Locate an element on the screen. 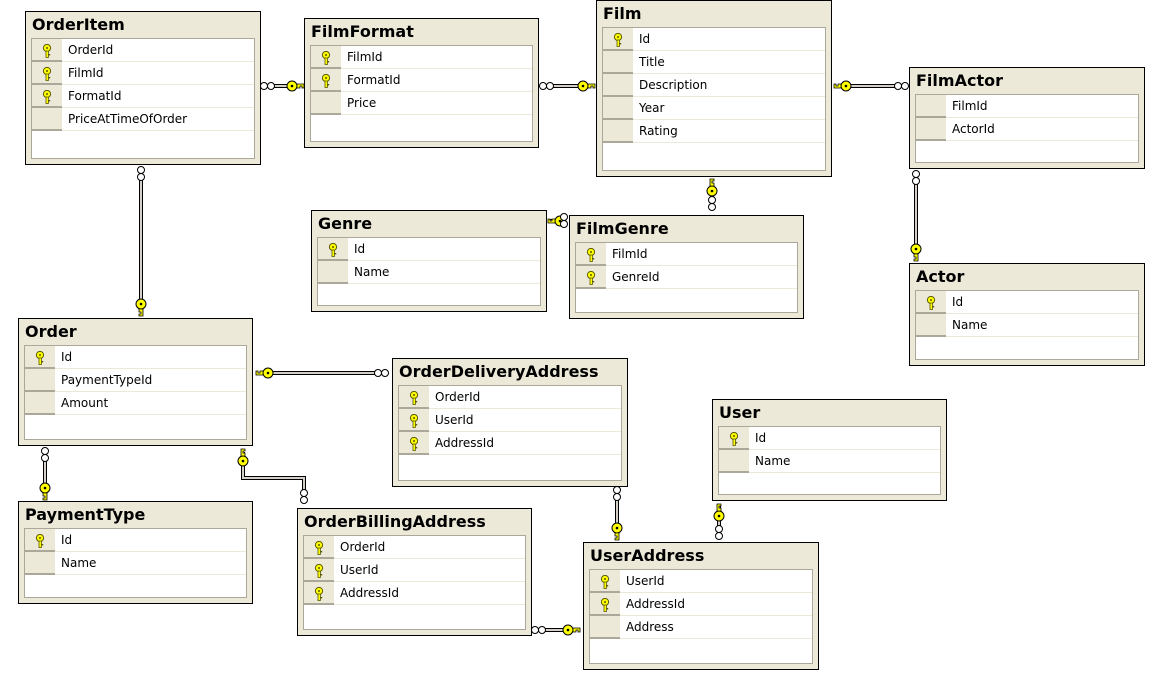 The image size is (1154, 680). table-user: User Id Name is located at coordinates (829, 450).